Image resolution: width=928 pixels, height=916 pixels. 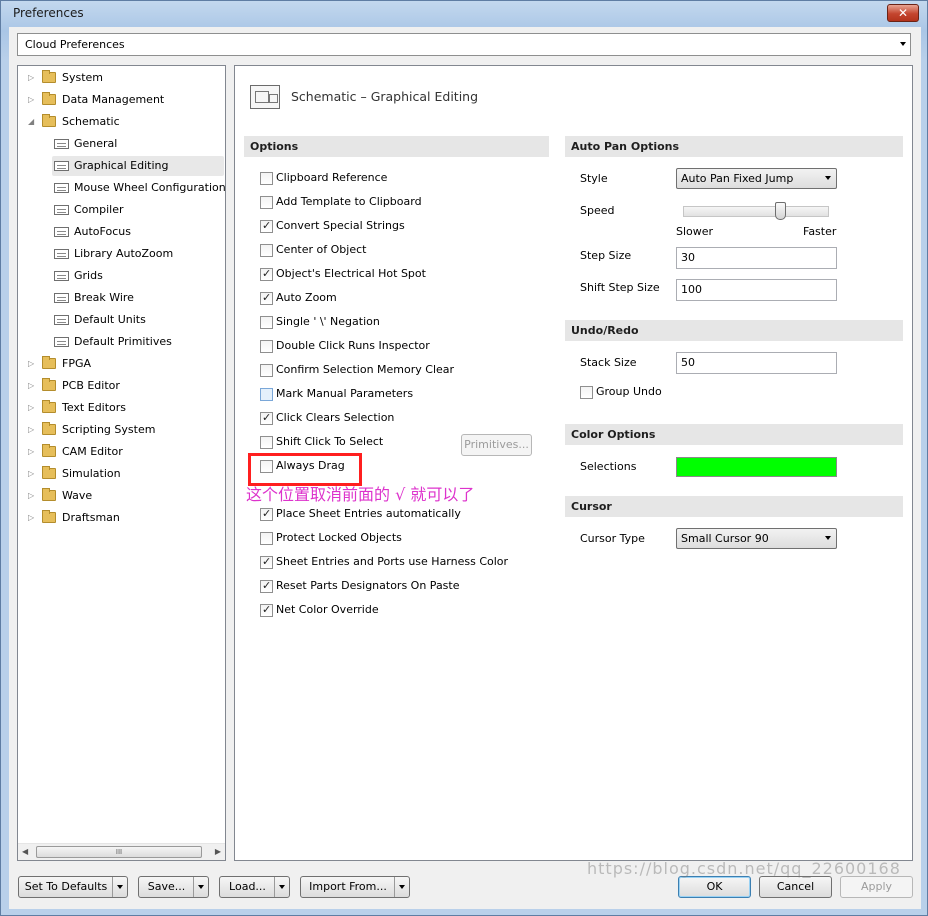 I want to click on cursor-type-value: Small Cursor 90, so click(x=725, y=538).